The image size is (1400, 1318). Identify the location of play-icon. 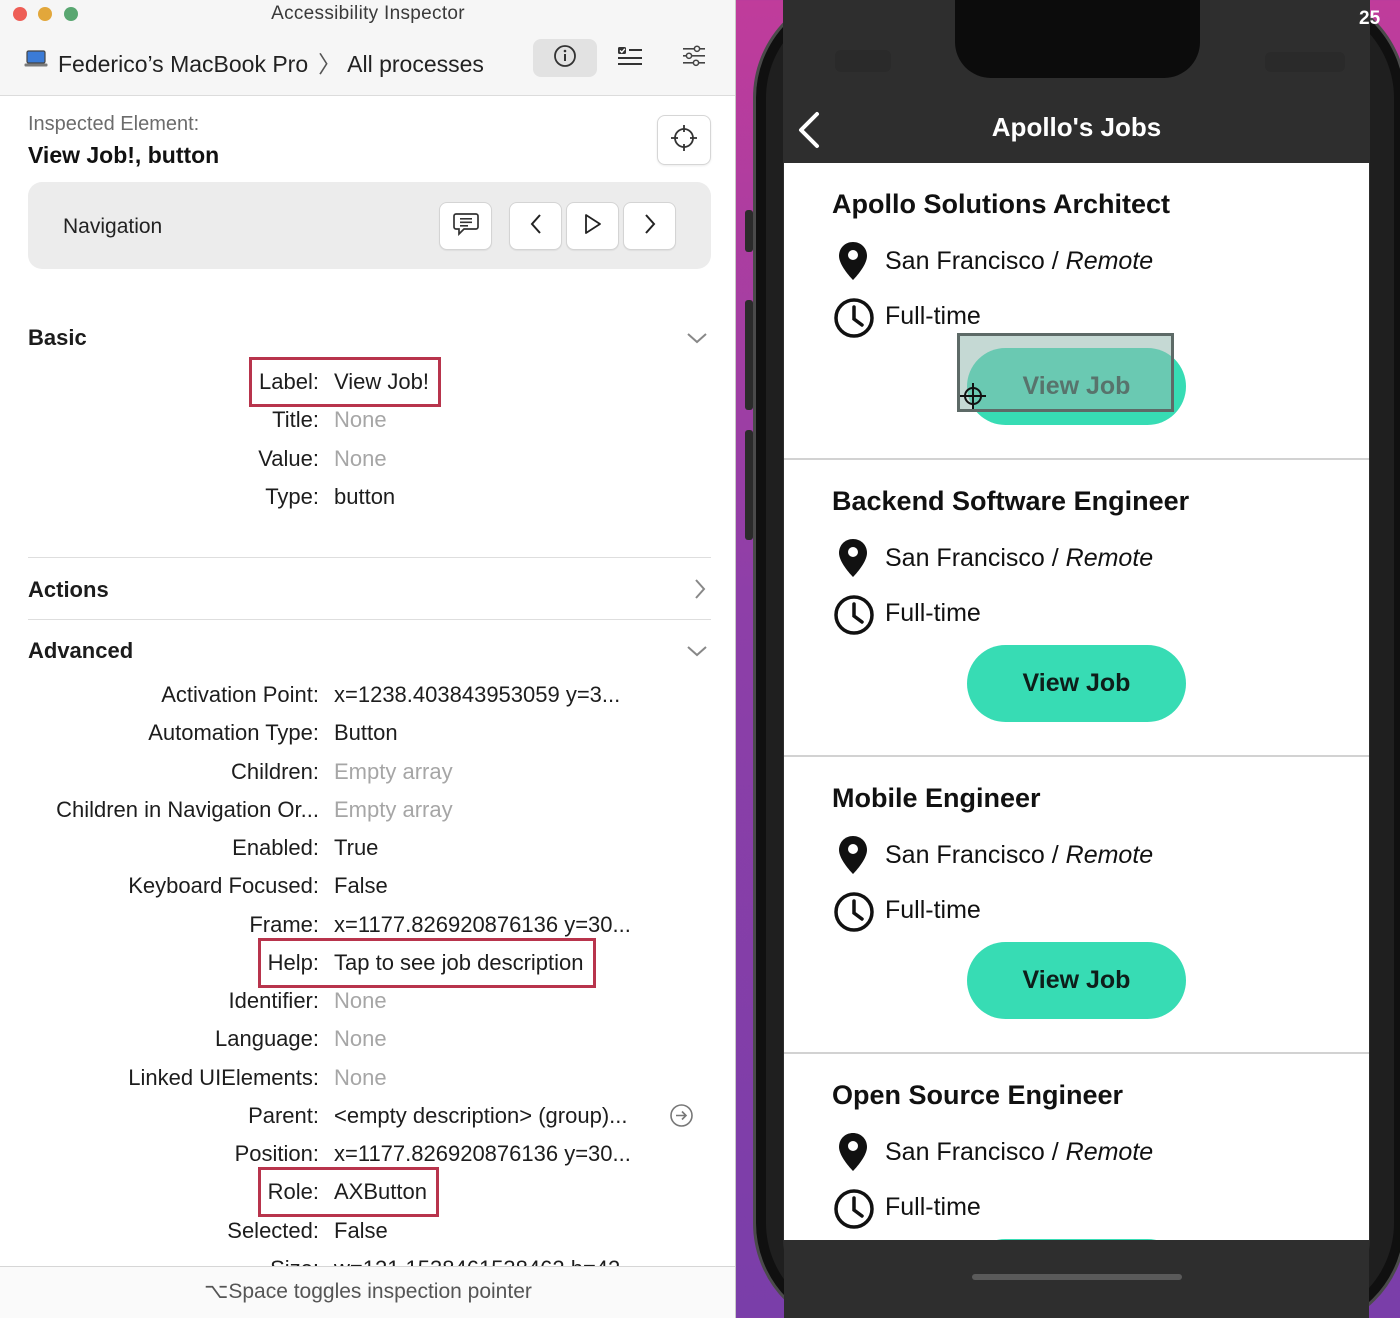
(593, 226).